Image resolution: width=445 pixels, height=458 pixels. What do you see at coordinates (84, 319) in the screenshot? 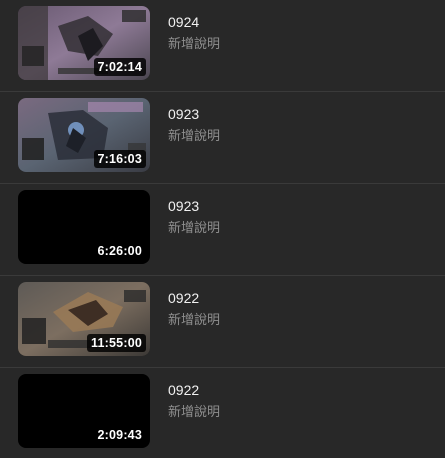
I see `video-thumbnail: 11:55:00` at bounding box center [84, 319].